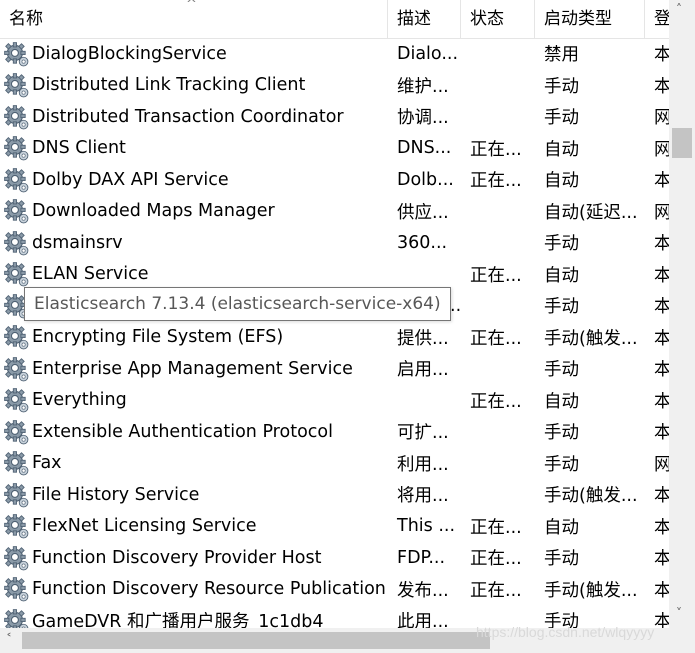  Describe the element at coordinates (188, 116) in the screenshot. I see `service-name: Distributed Transaction Coordinator` at that location.